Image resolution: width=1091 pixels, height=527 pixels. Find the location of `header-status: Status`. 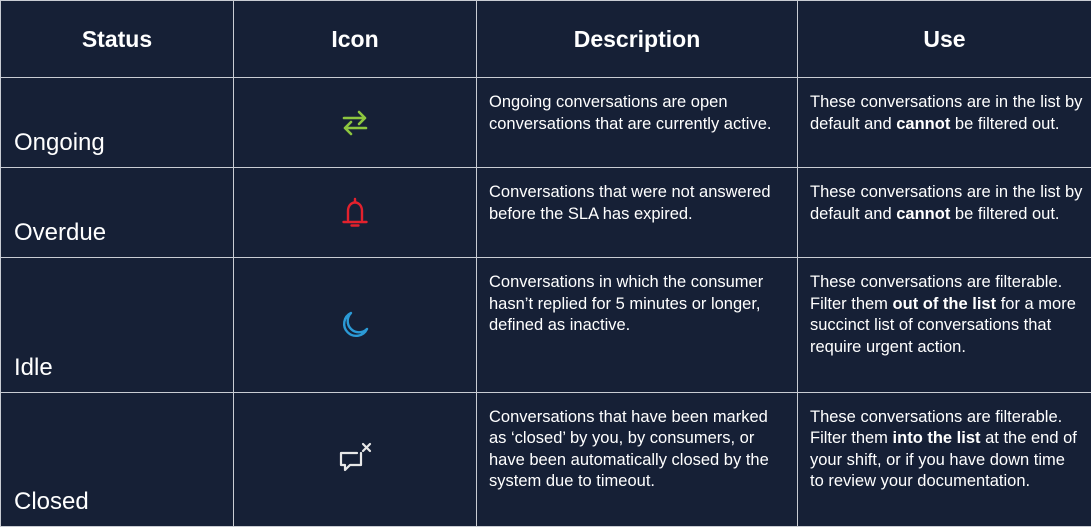

header-status: Status is located at coordinates (117, 39).